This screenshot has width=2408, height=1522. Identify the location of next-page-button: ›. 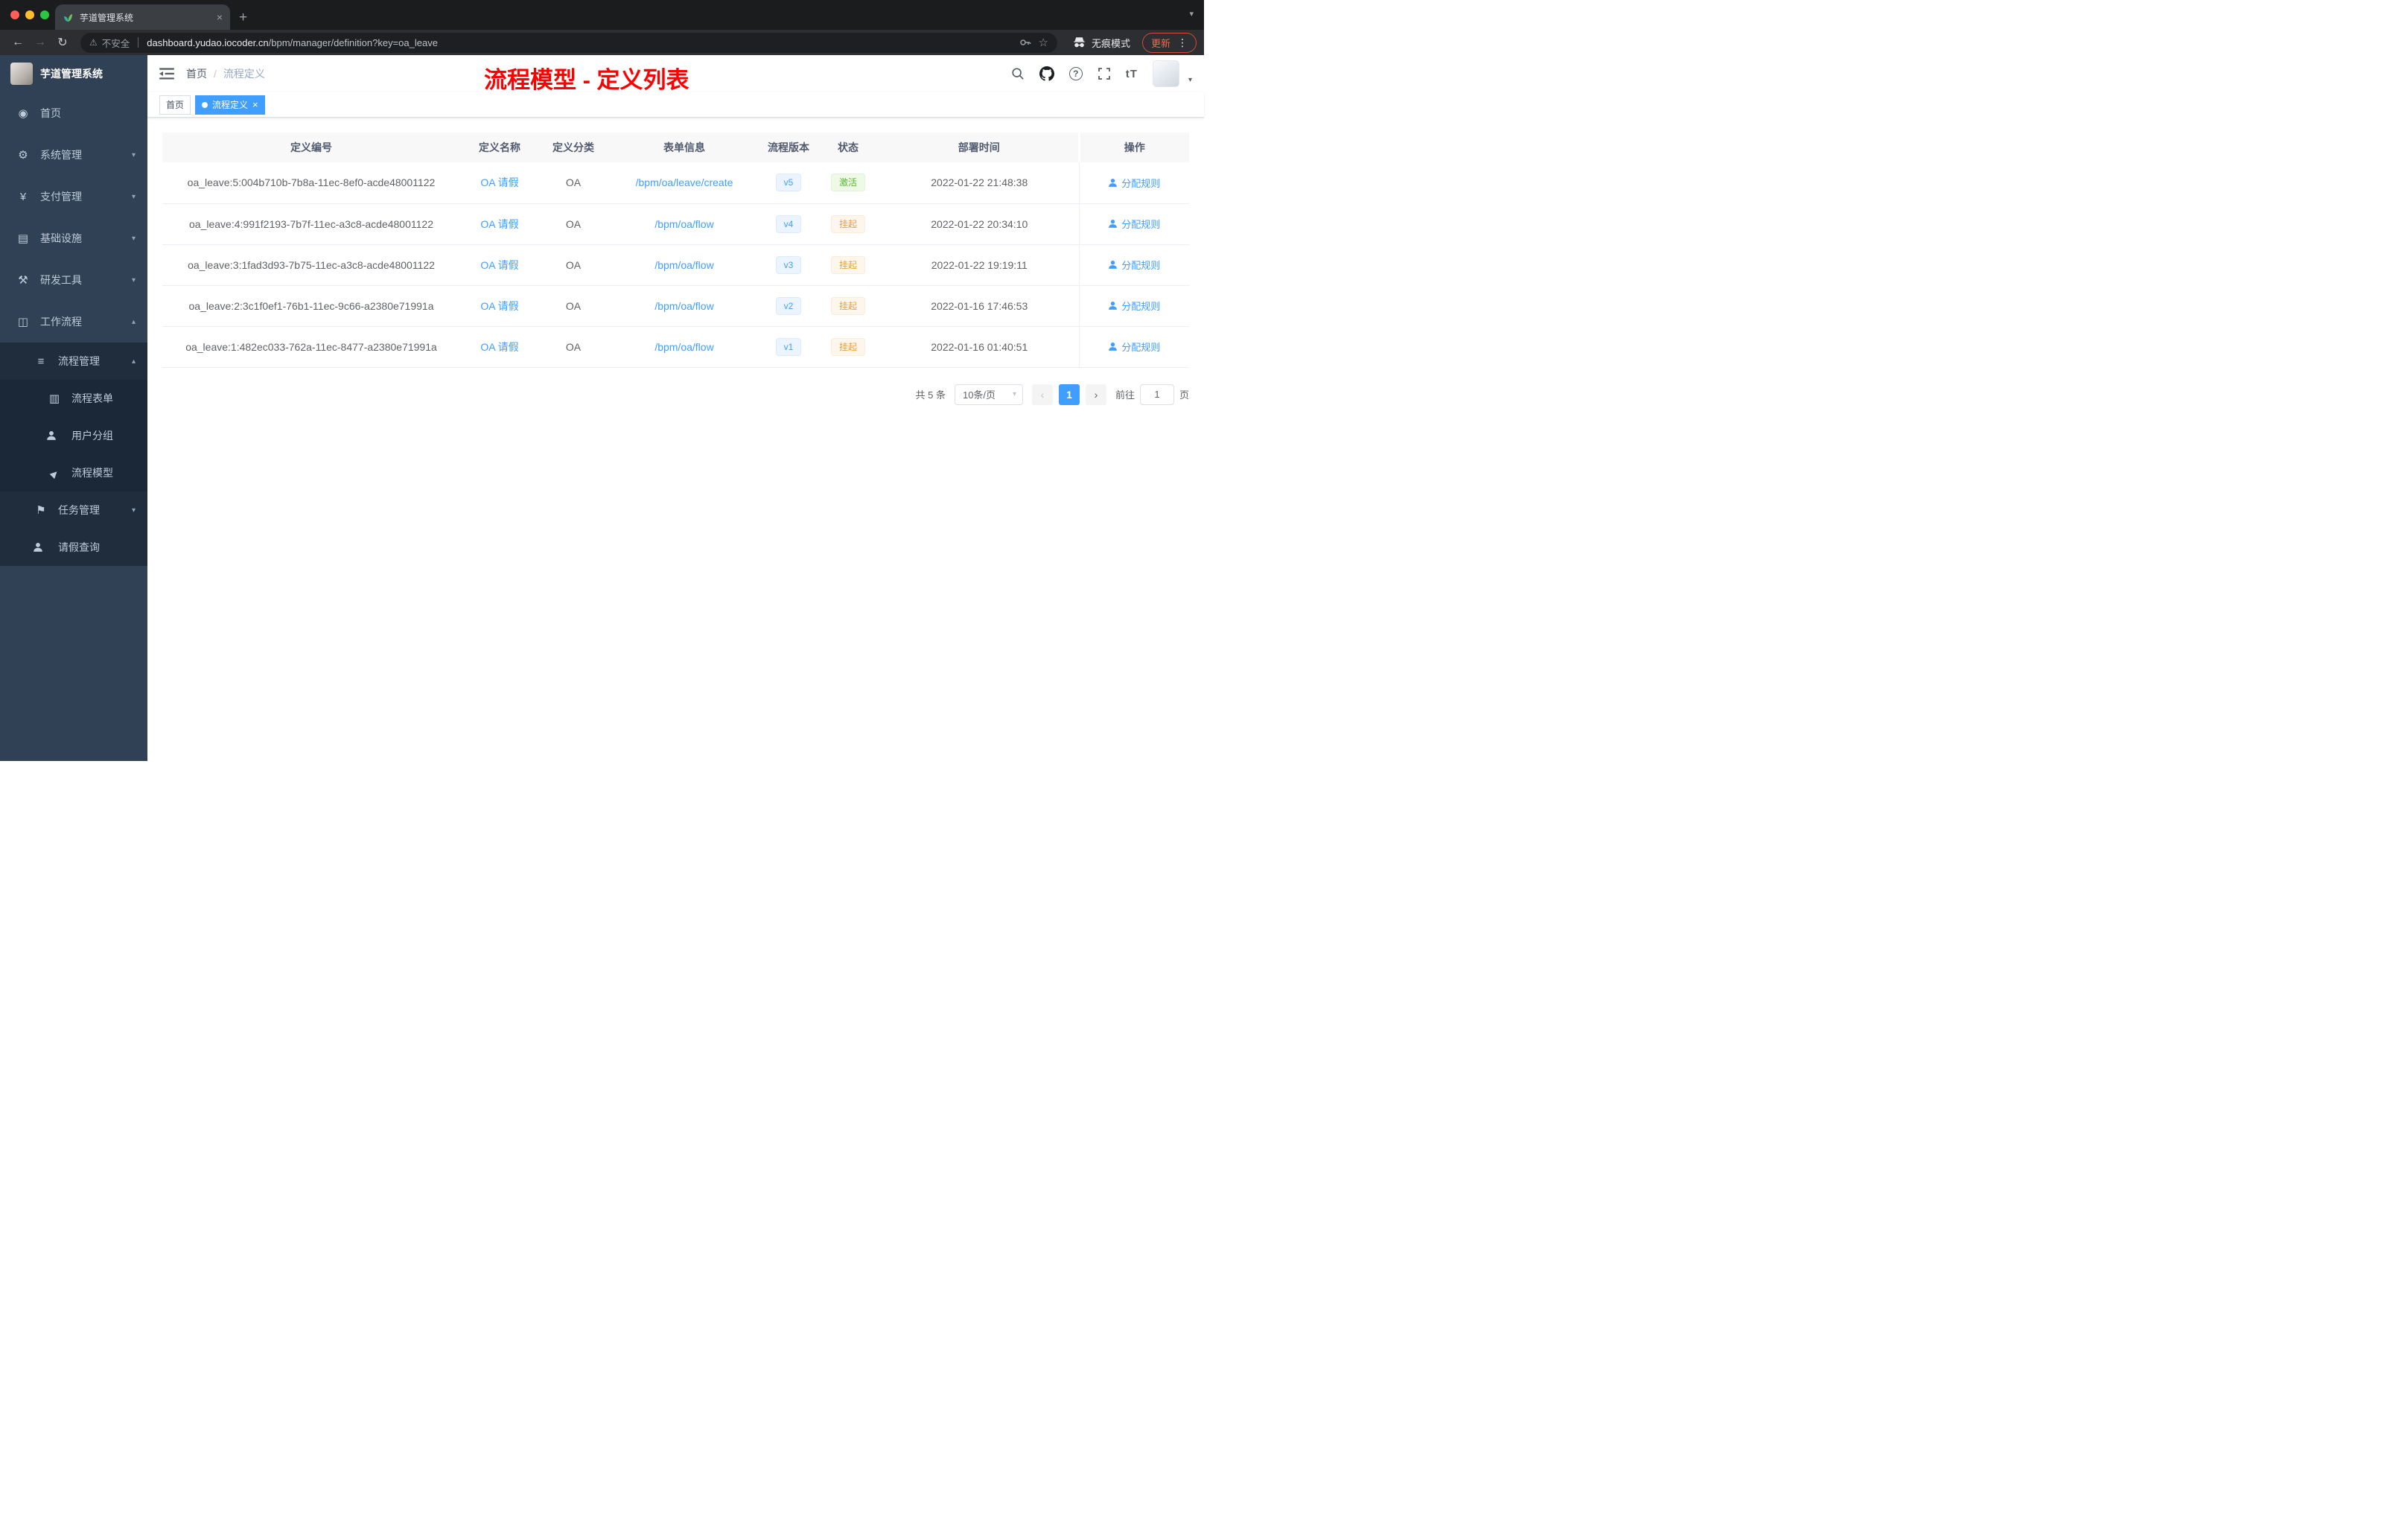
(1095, 394).